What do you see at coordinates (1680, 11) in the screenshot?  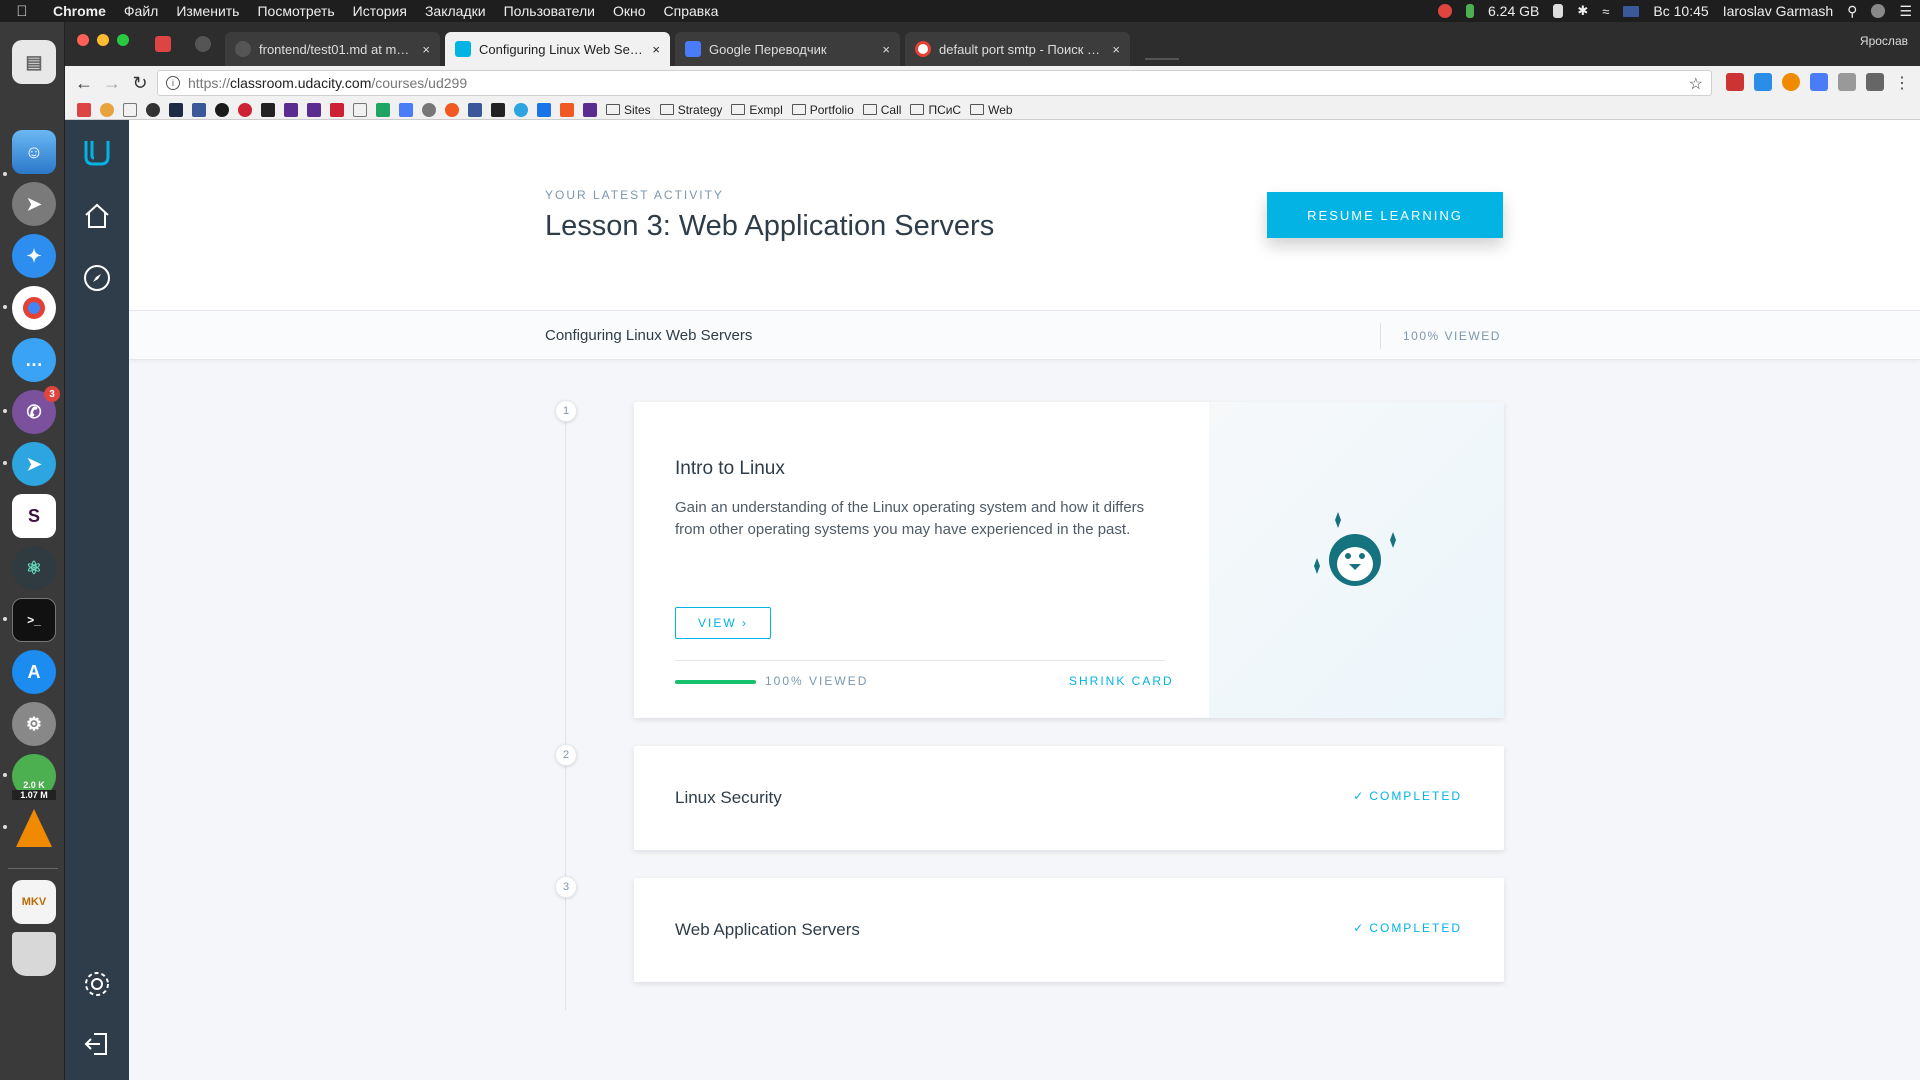 I see `menubar-clock: Вс 10:45` at bounding box center [1680, 11].